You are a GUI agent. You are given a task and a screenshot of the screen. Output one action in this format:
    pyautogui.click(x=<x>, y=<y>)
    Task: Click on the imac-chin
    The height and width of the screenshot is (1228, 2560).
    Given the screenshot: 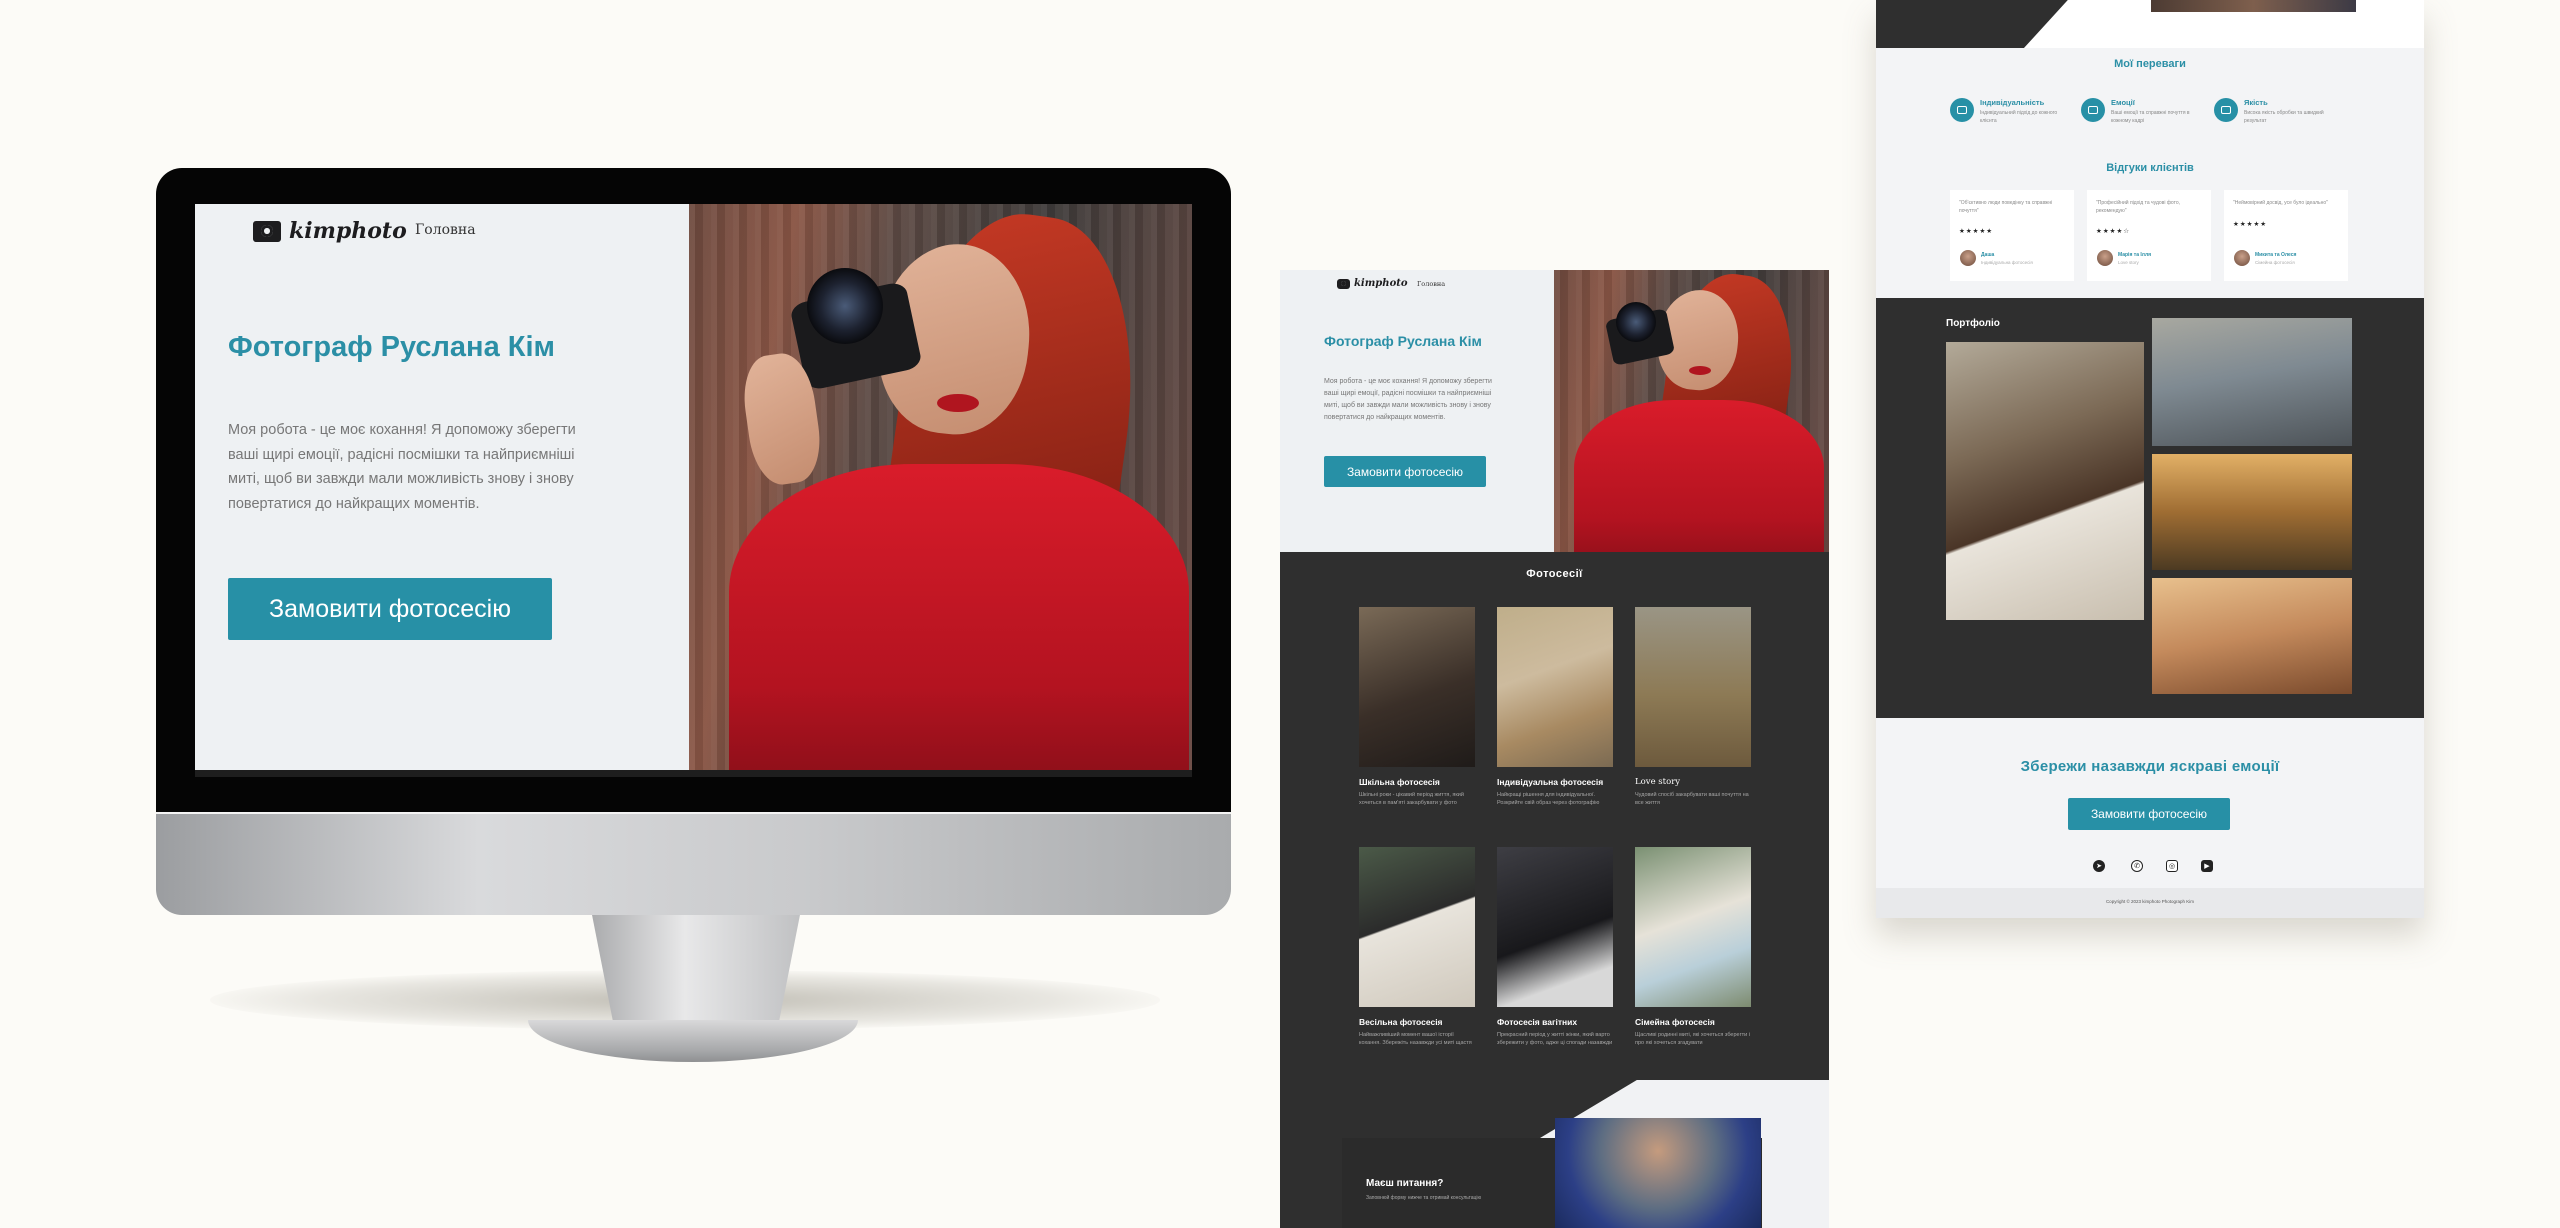 What is the action you would take?
    pyautogui.click(x=693, y=863)
    